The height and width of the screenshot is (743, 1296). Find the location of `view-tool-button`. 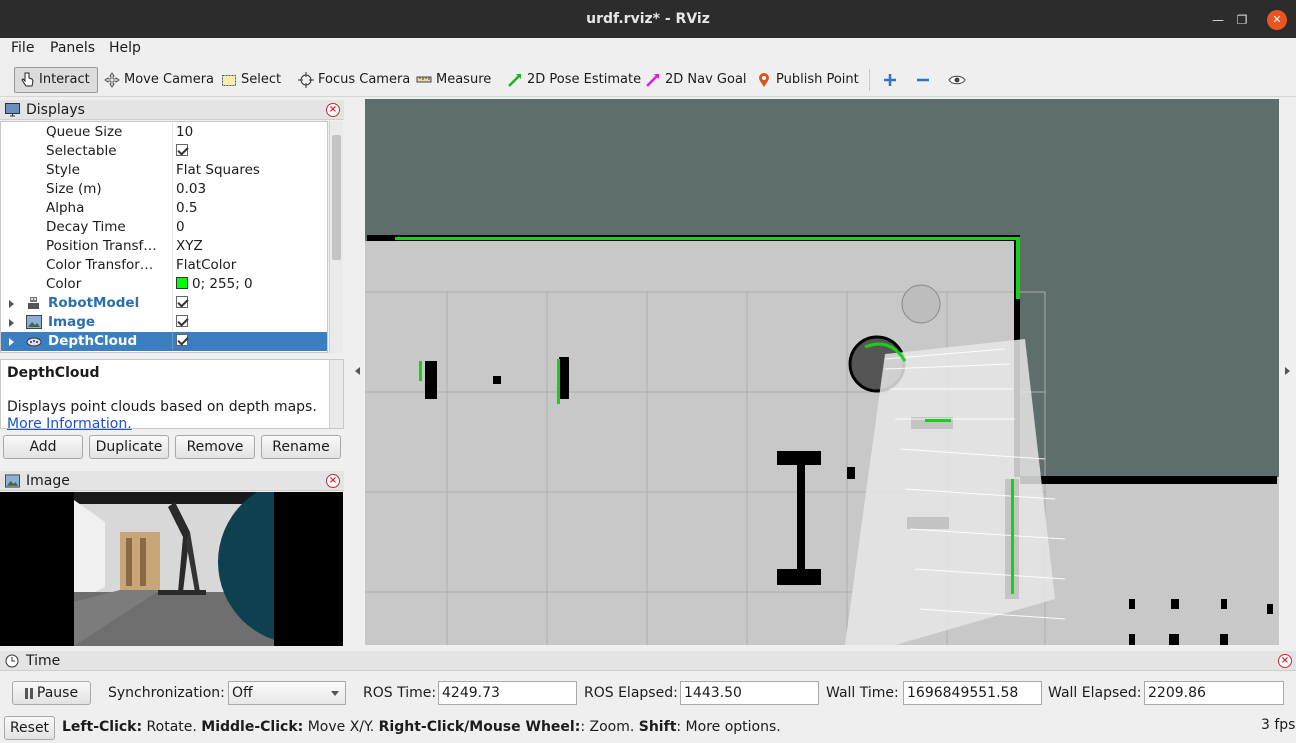

view-tool-button is located at coordinates (956, 80).